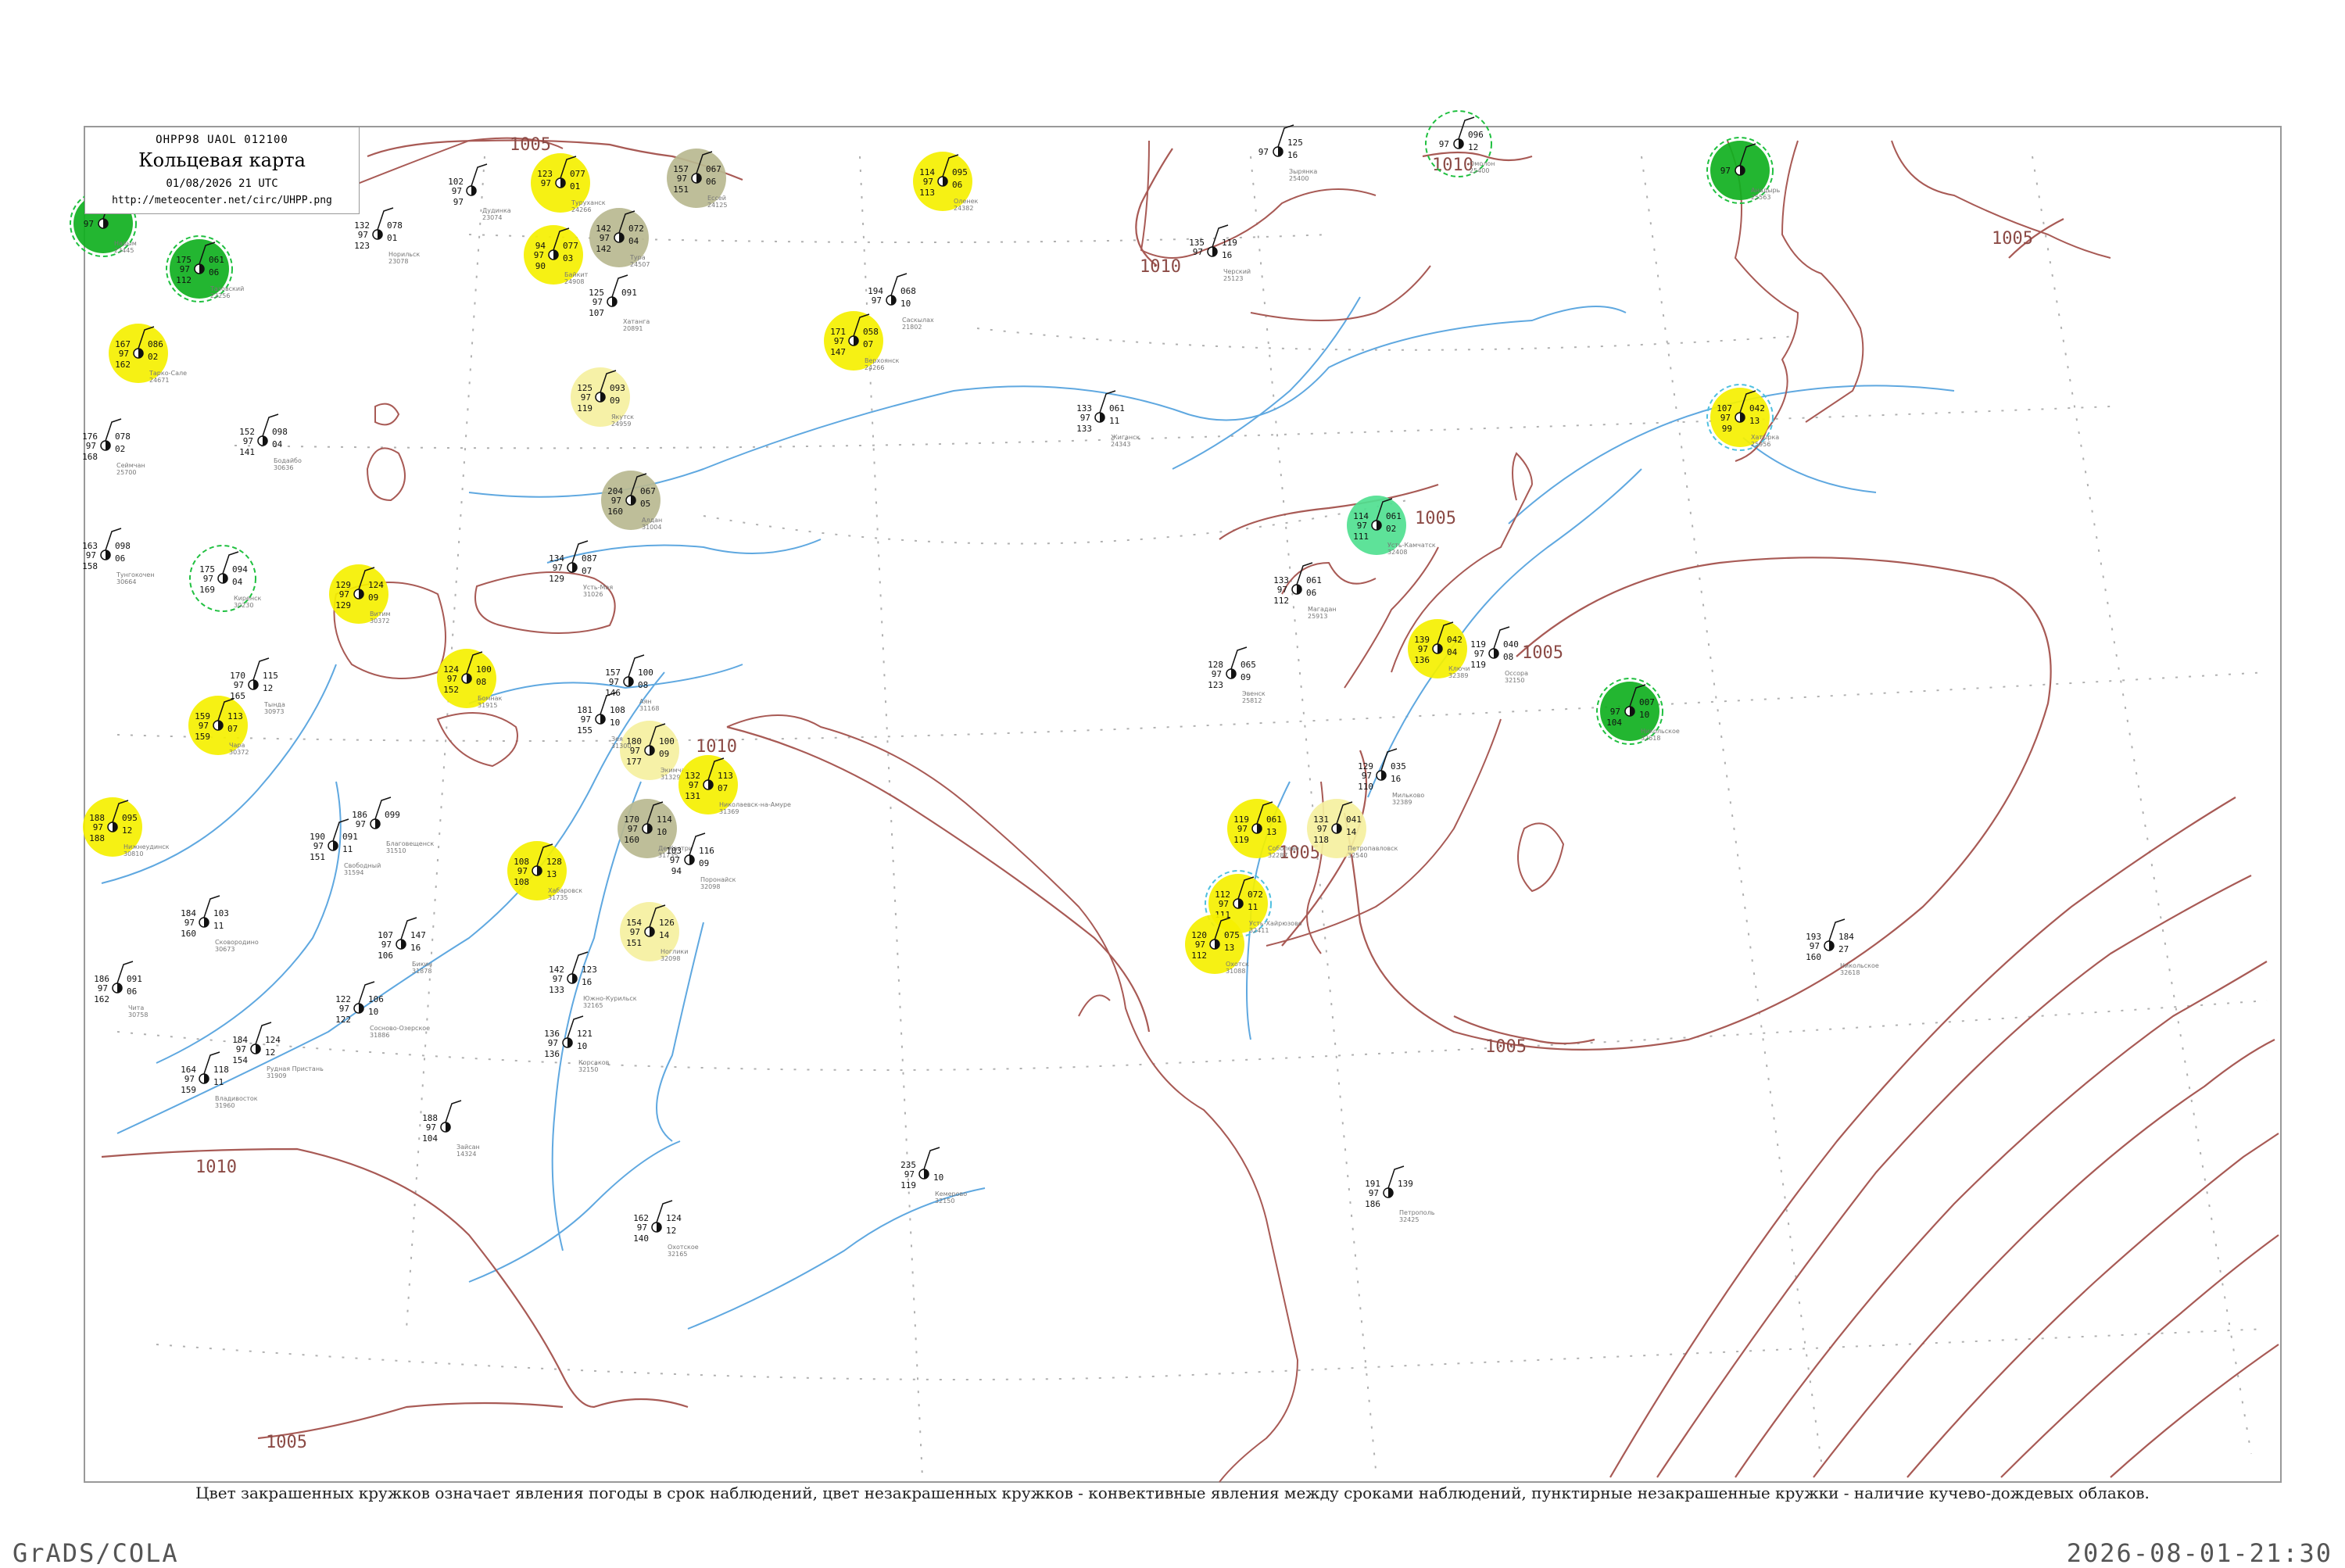 The width and height of the screenshot is (2345, 1568). I want to click on dewpoint-value: 142, so click(603, 249).